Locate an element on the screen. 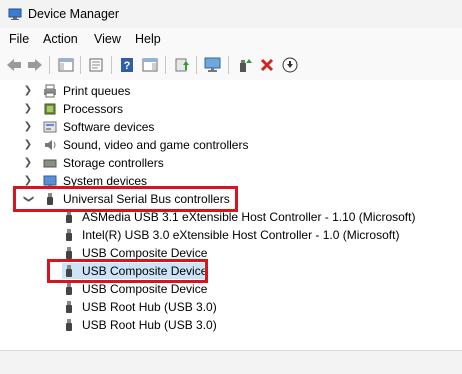  help-icon: ? is located at coordinates (127, 65).